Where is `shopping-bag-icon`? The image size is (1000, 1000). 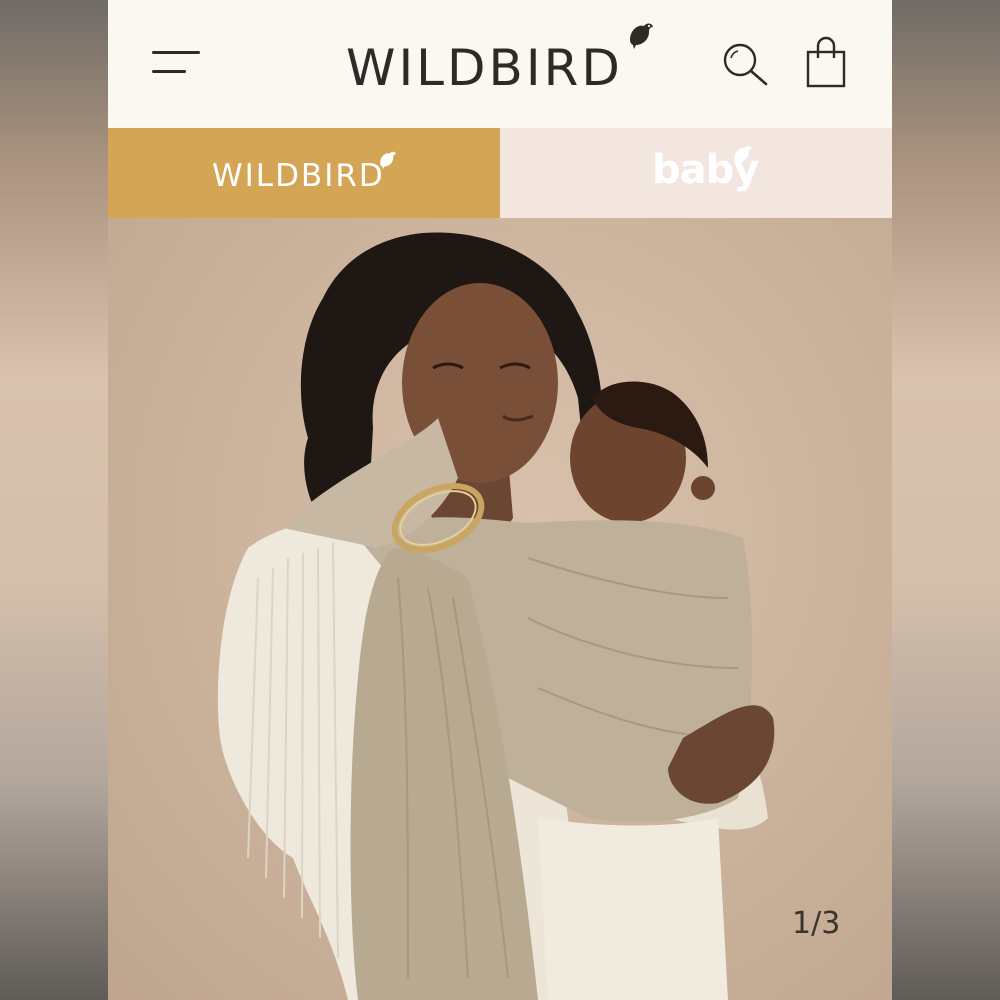
shopping-bag-icon is located at coordinates (826, 63).